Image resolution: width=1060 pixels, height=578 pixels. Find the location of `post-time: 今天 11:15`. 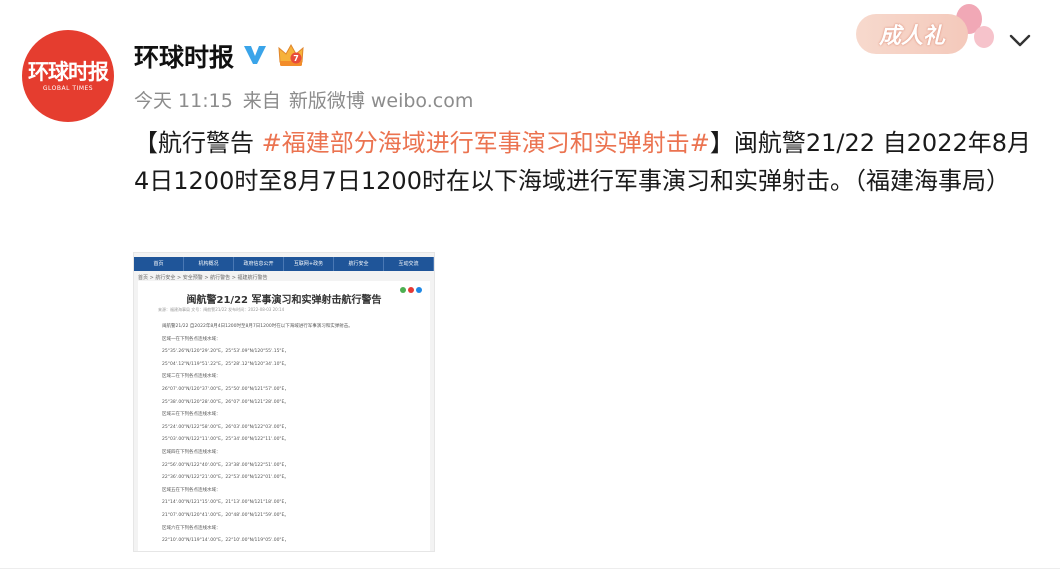

post-time: 今天 11:15 is located at coordinates (183, 101).